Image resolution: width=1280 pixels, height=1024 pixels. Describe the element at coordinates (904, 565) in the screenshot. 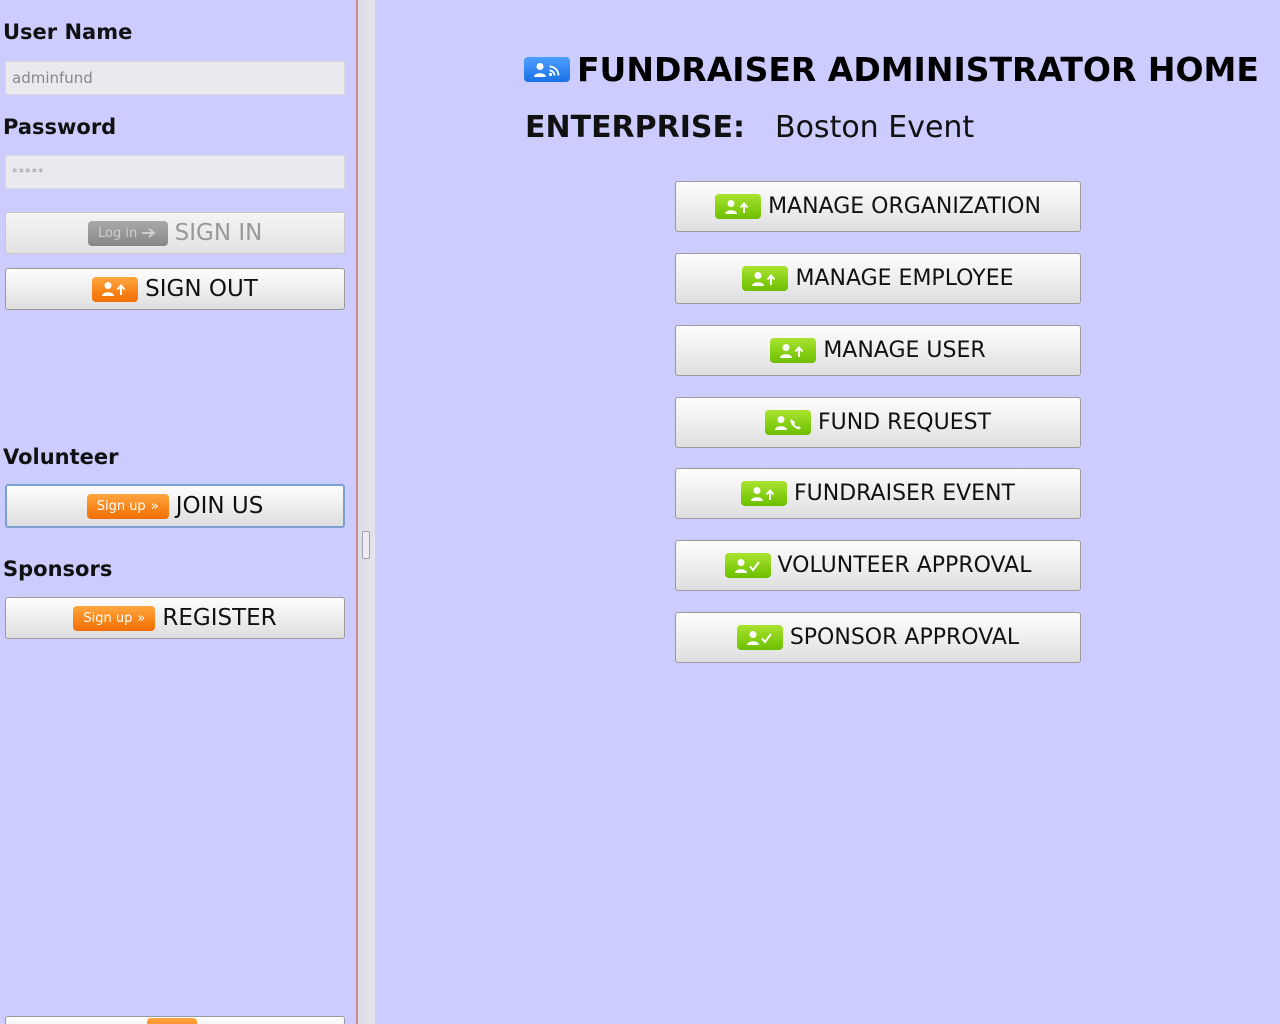

I see `volunteer-approval-label: VOLUNTEER APPROVAL` at that location.